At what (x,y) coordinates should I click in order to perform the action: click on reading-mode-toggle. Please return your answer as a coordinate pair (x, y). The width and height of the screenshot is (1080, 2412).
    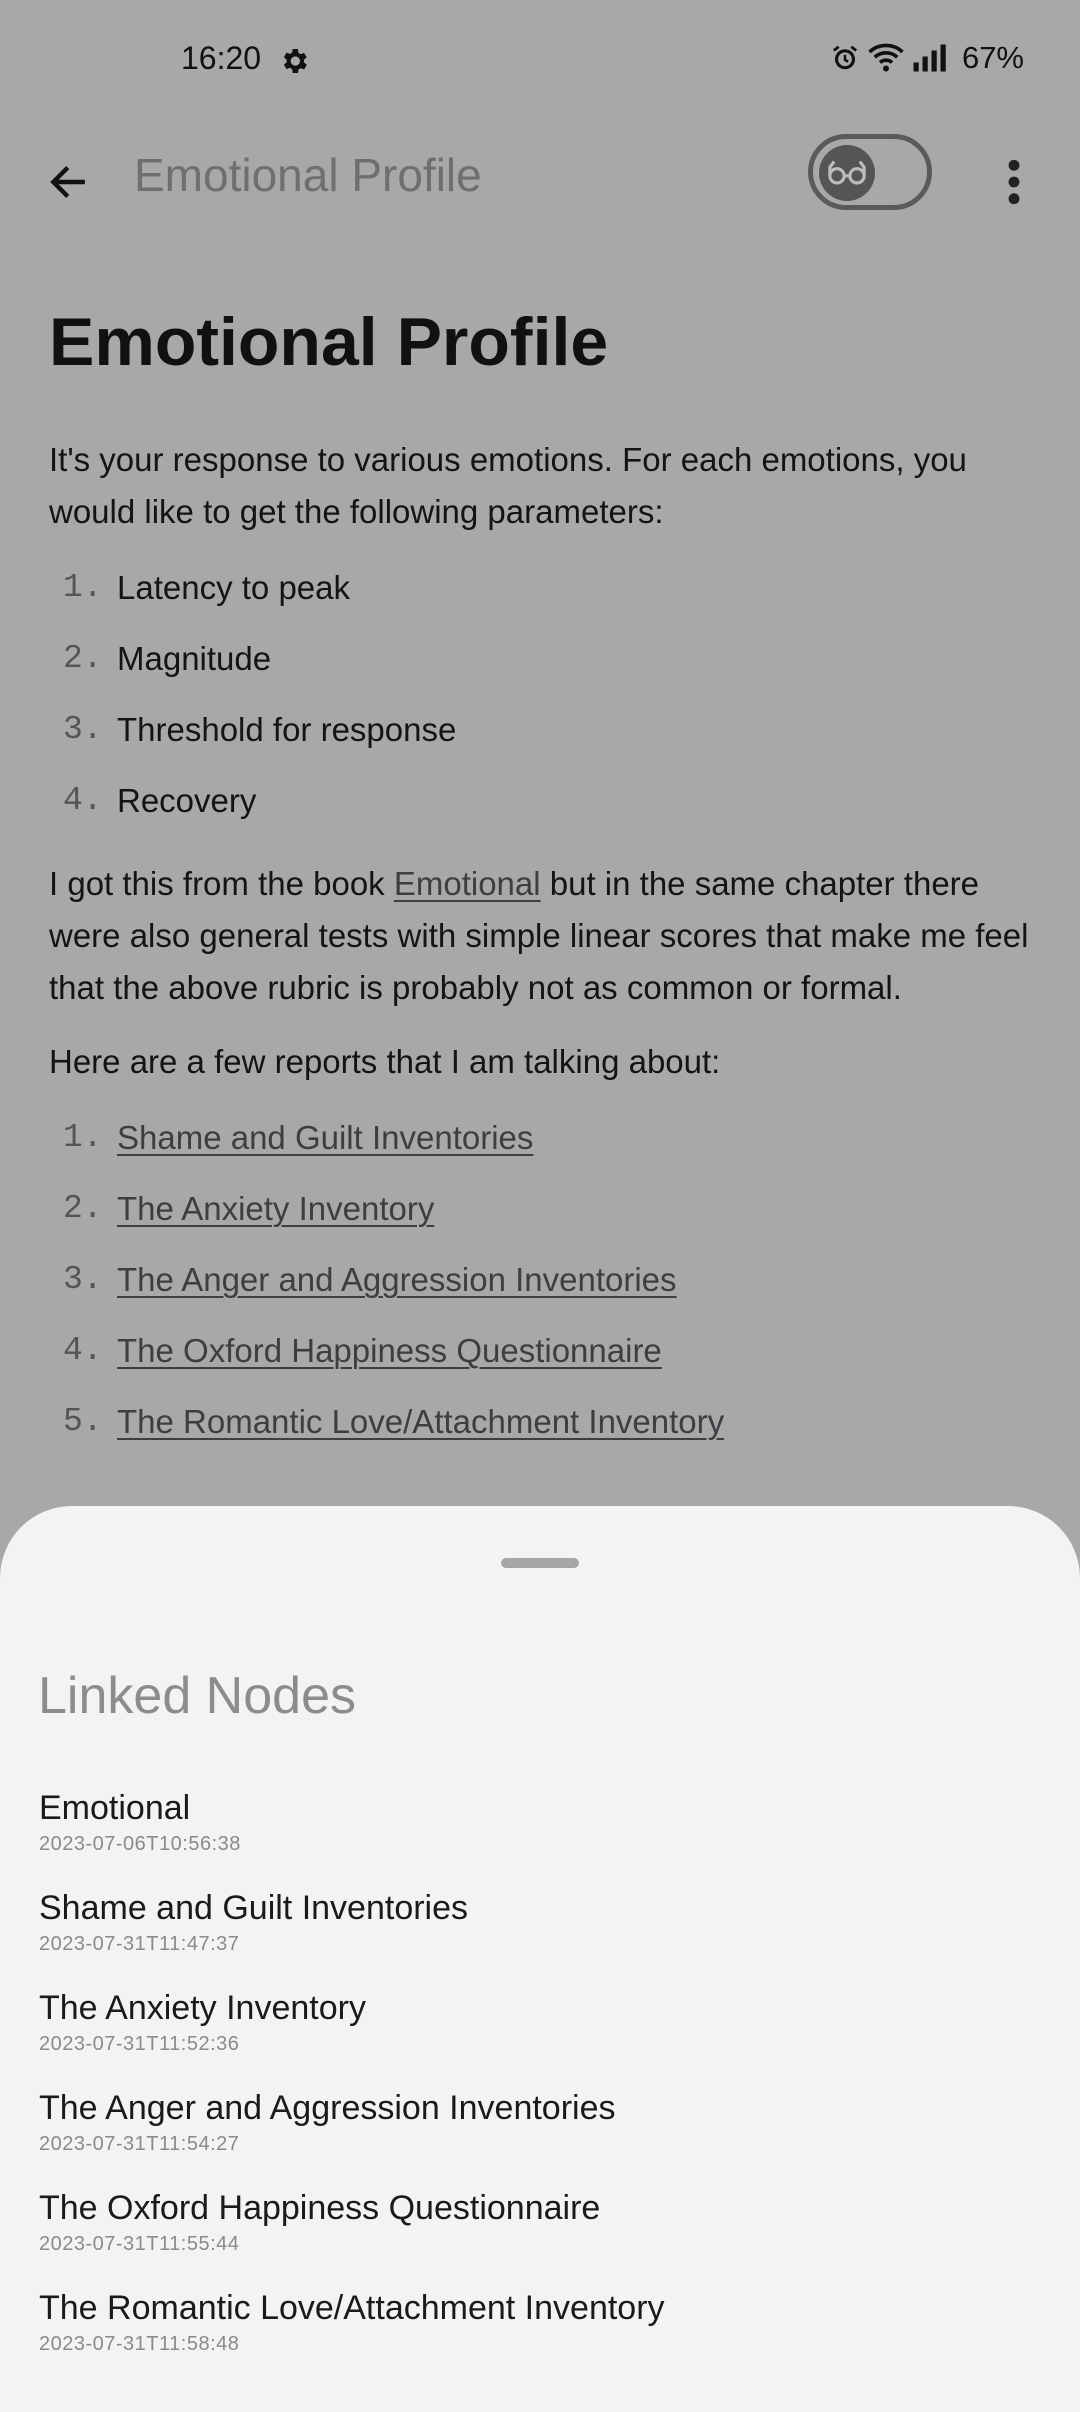
    Looking at the image, I should click on (870, 172).